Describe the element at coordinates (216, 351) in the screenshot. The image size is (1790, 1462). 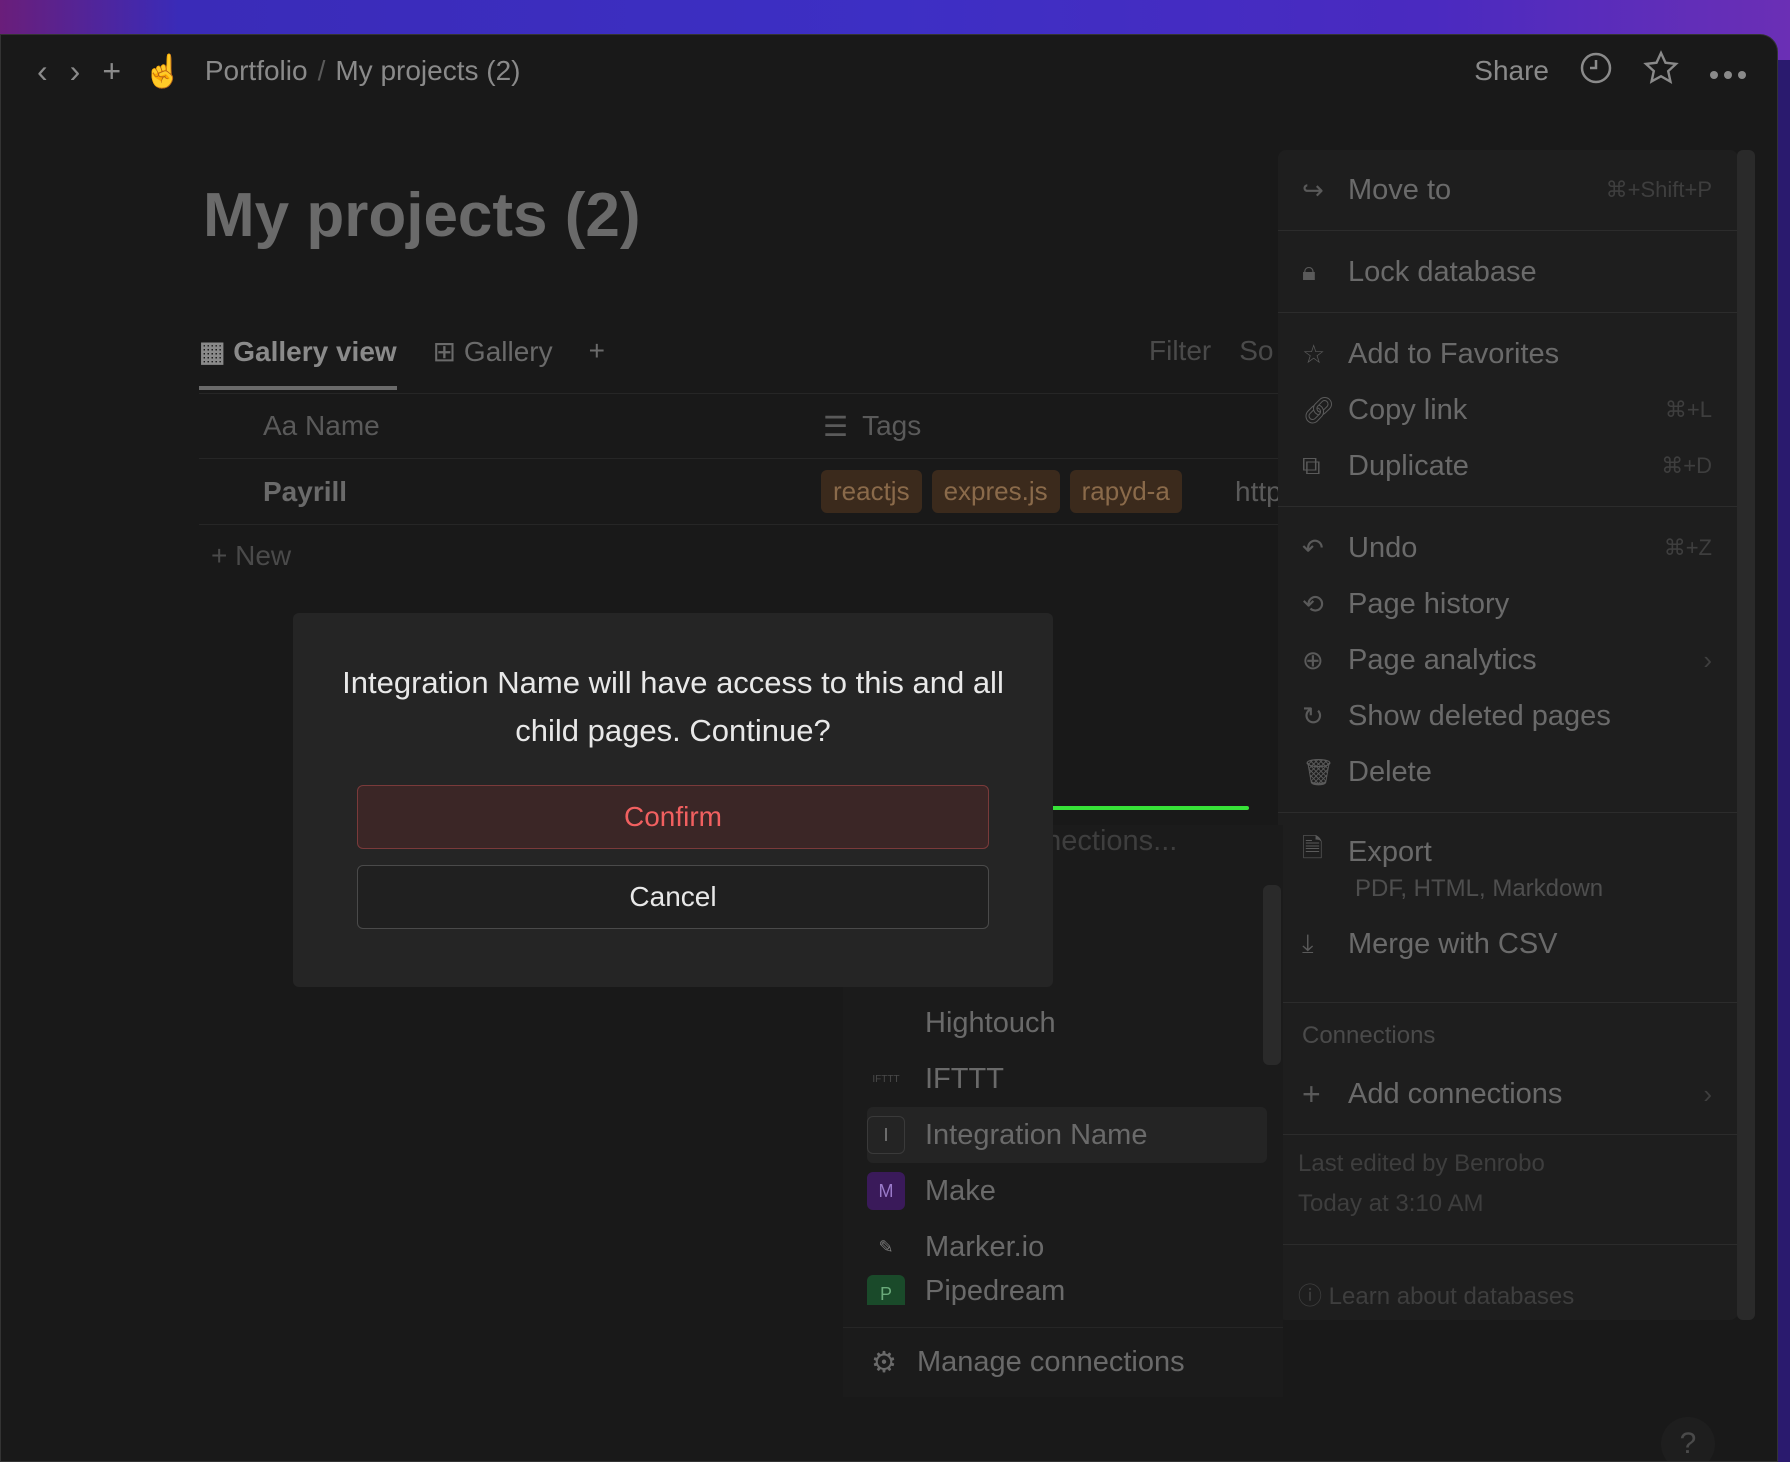
I see `table-icon: ▦` at that location.